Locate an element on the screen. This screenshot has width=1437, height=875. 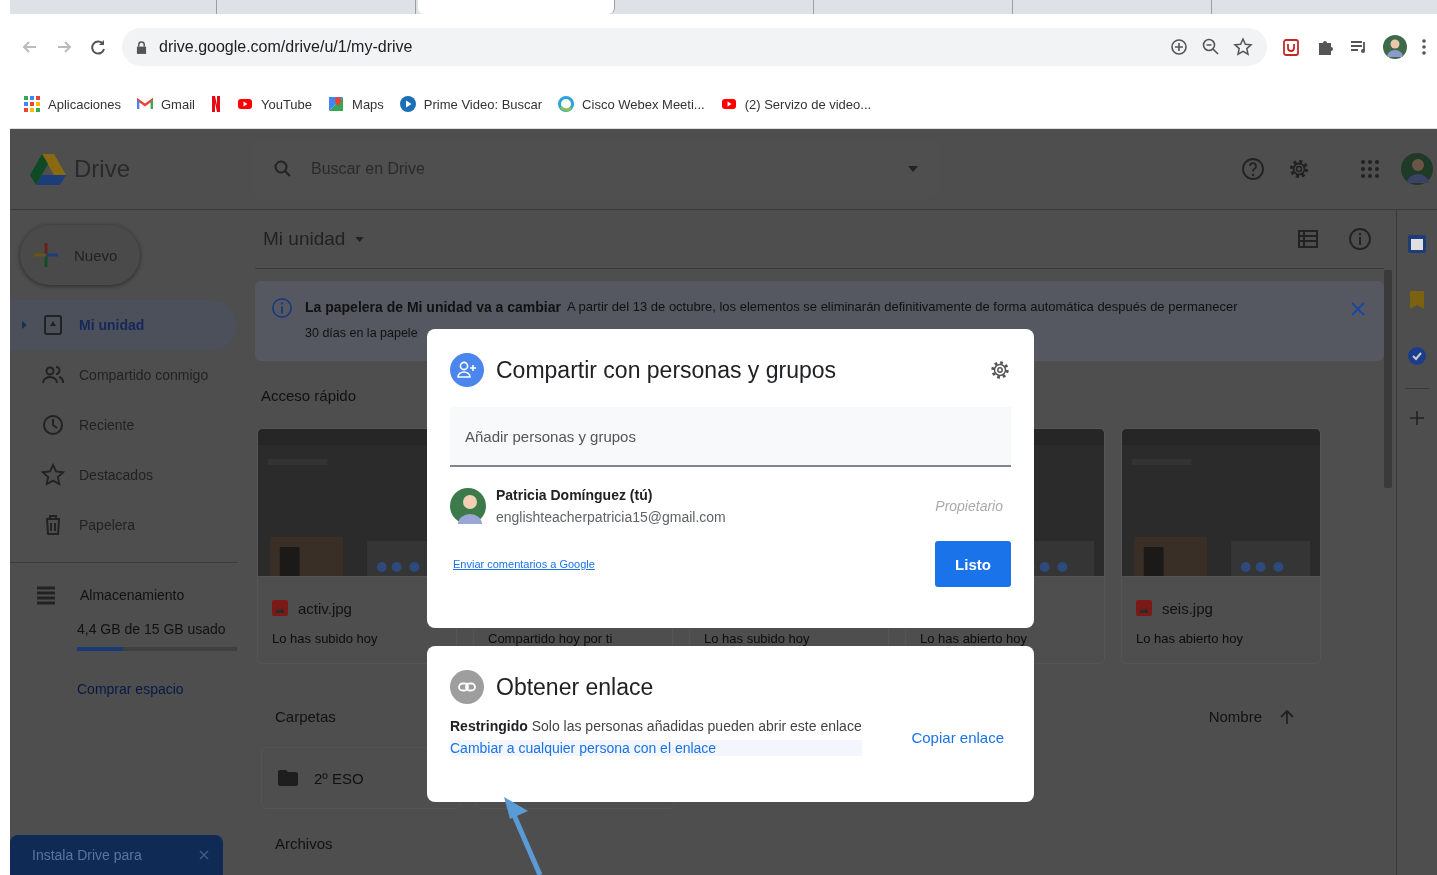
url-text: drive.google.com/drive/u/1/my-drive is located at coordinates (286, 47).